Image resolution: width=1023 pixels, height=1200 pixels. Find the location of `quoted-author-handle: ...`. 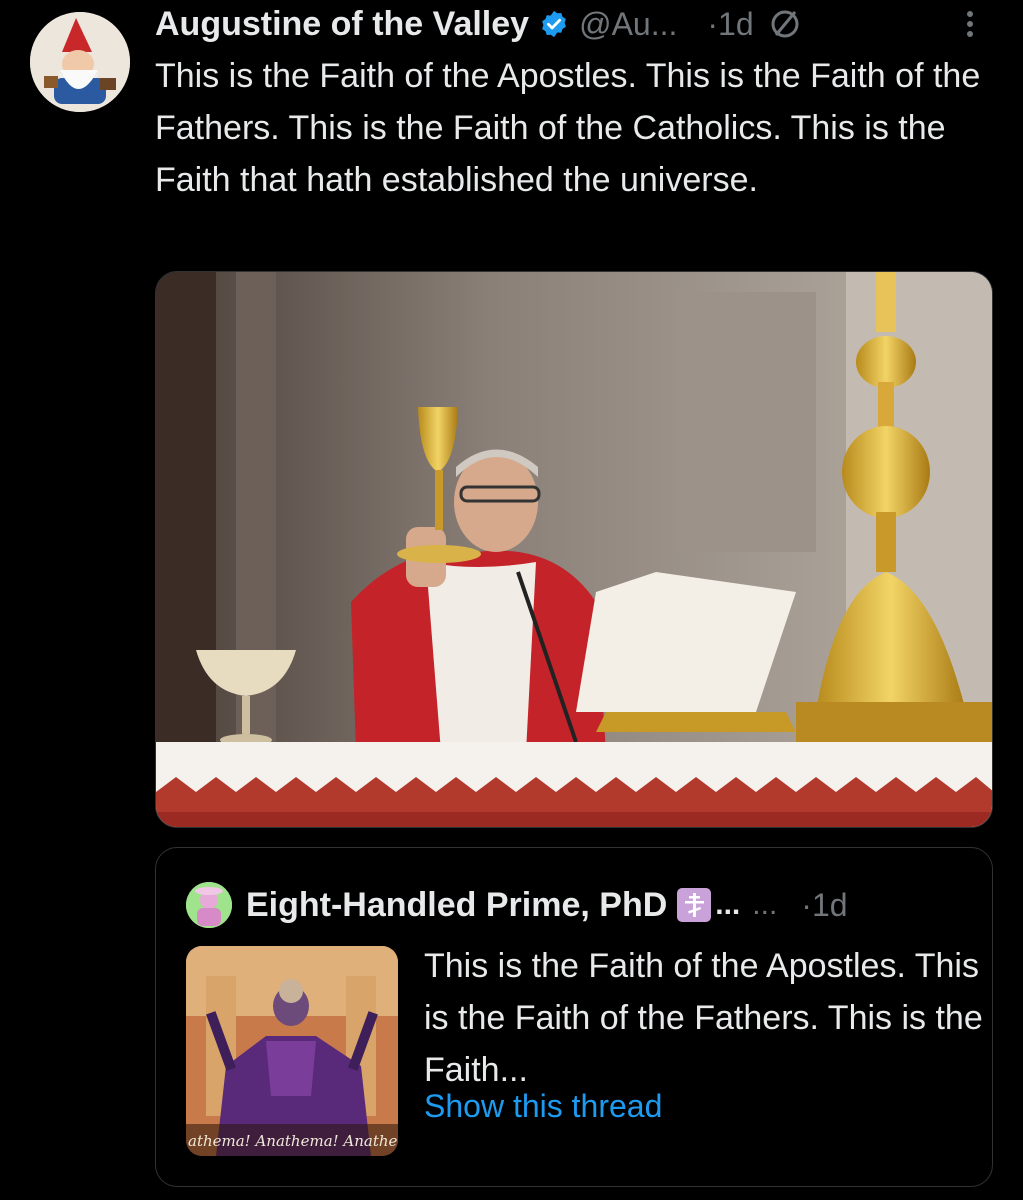

quoted-author-handle: ... is located at coordinates (764, 905).